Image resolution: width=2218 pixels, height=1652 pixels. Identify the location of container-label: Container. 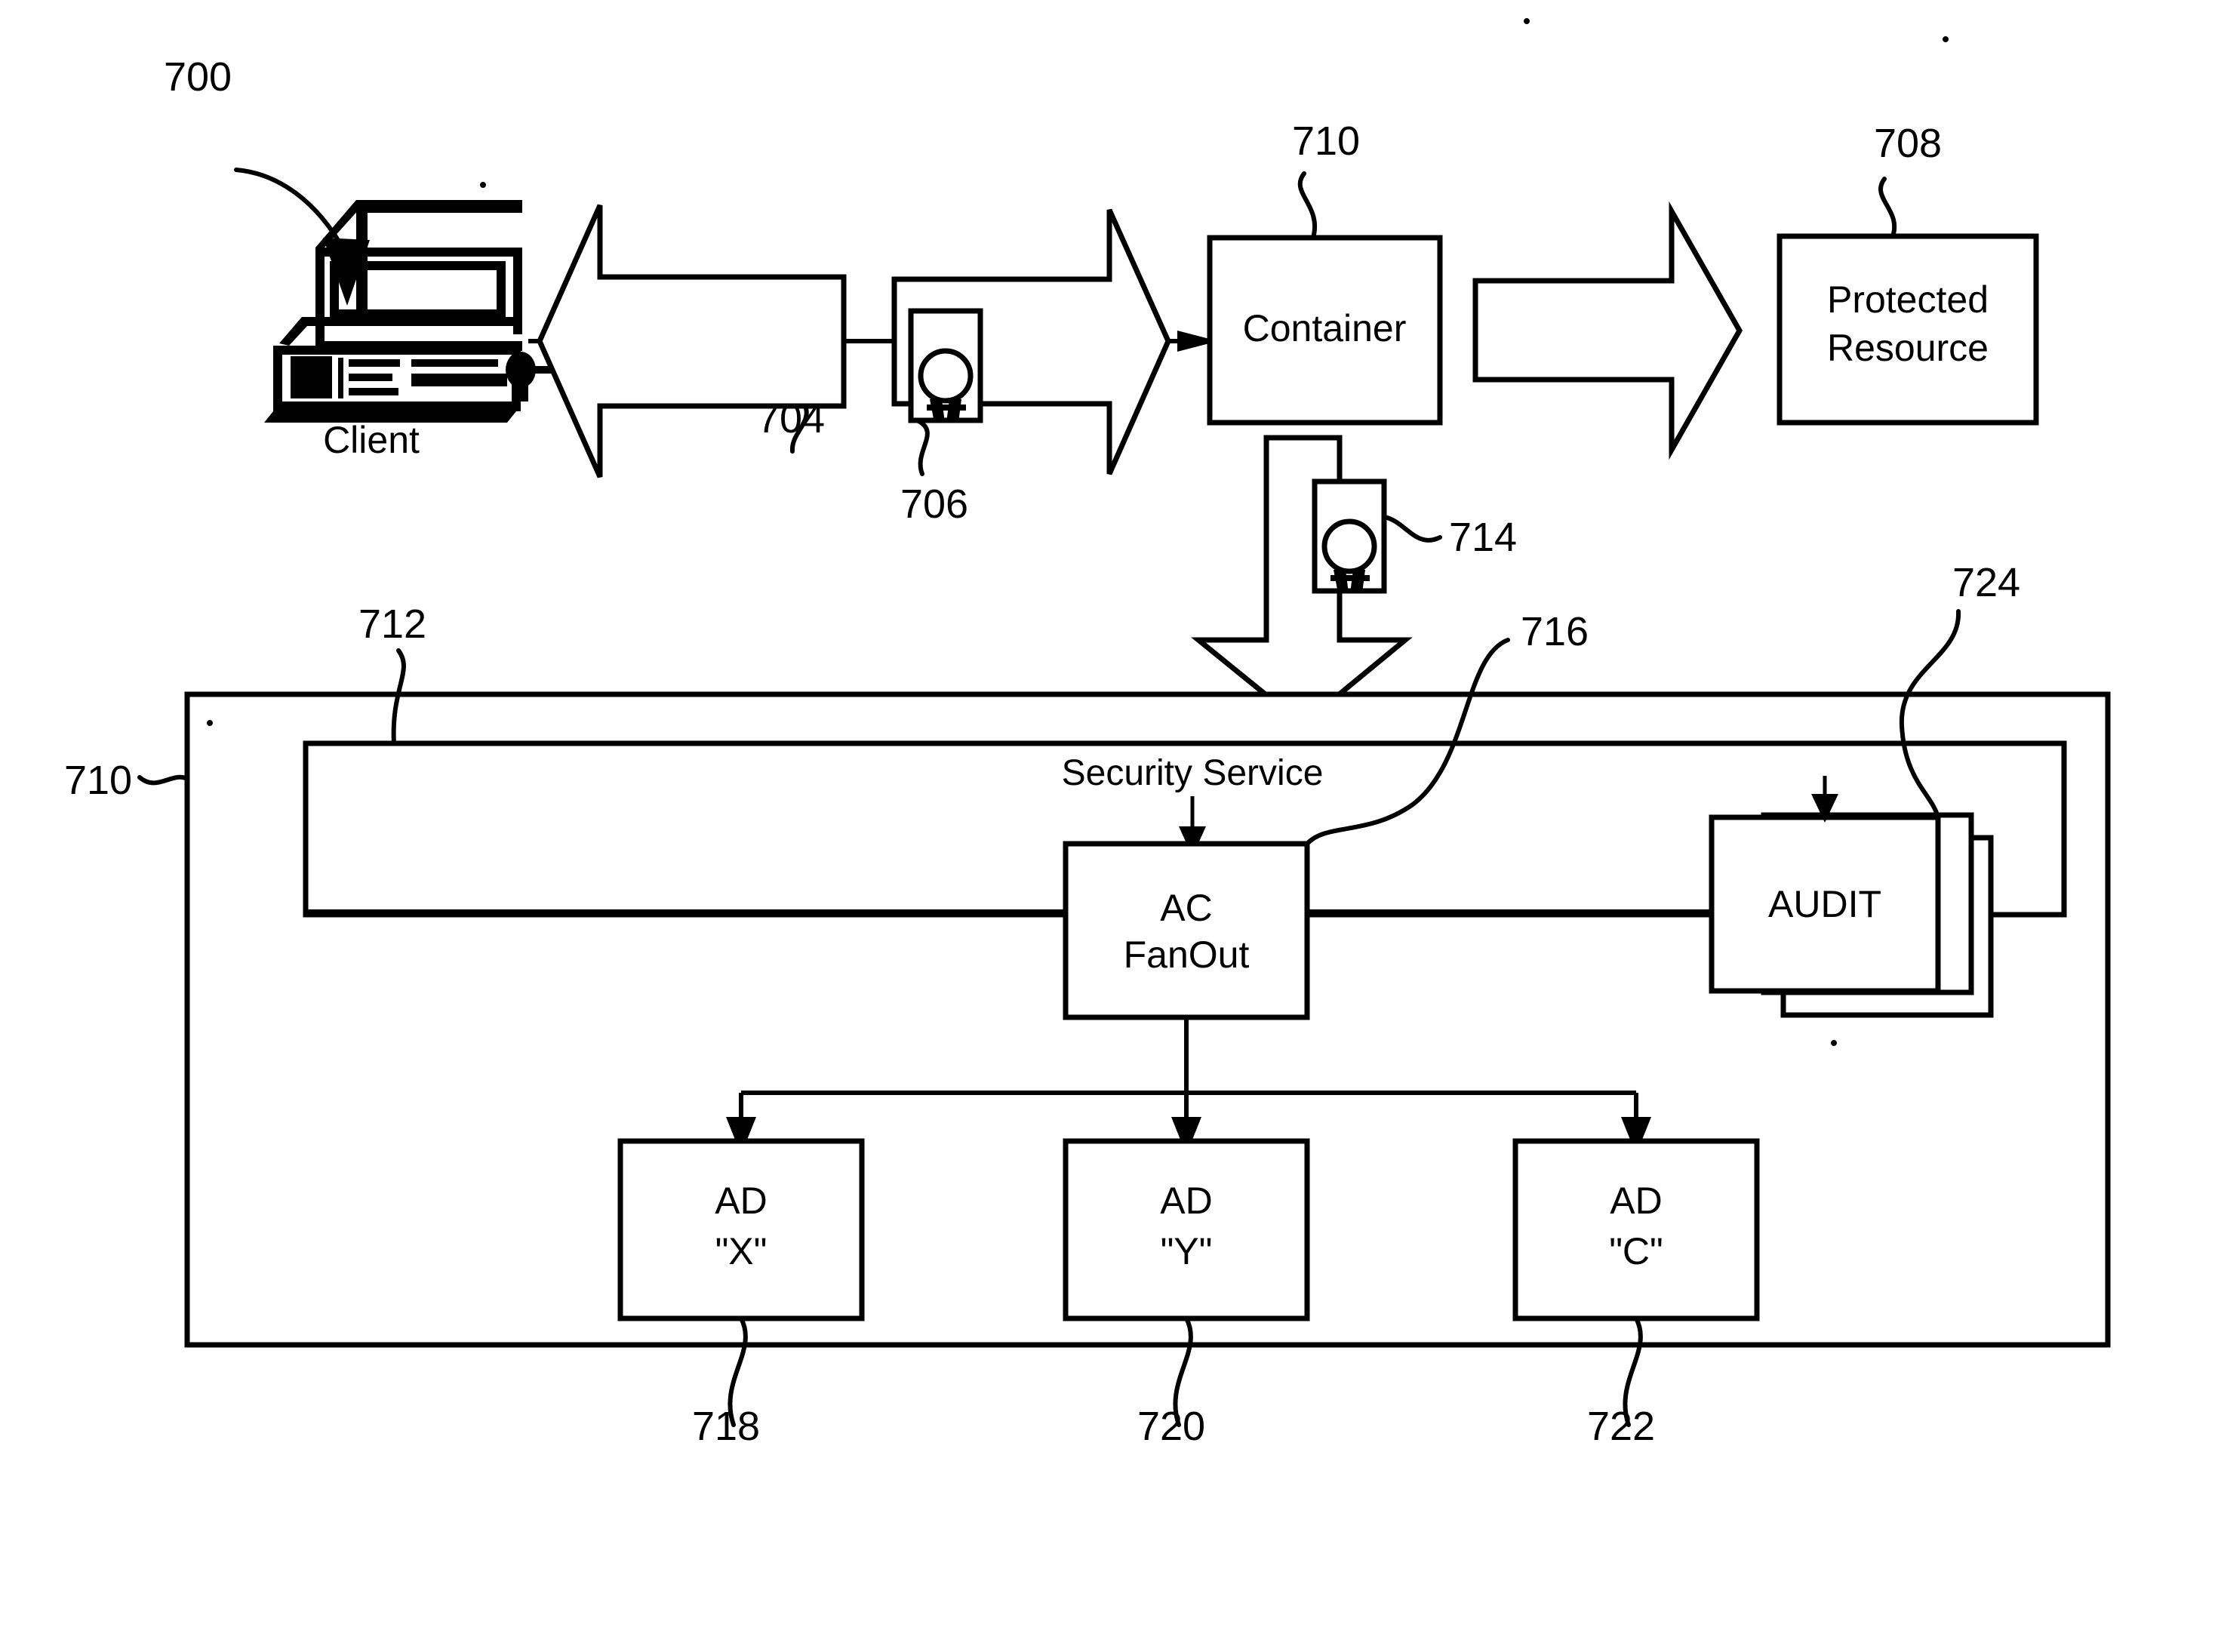
(1325, 328).